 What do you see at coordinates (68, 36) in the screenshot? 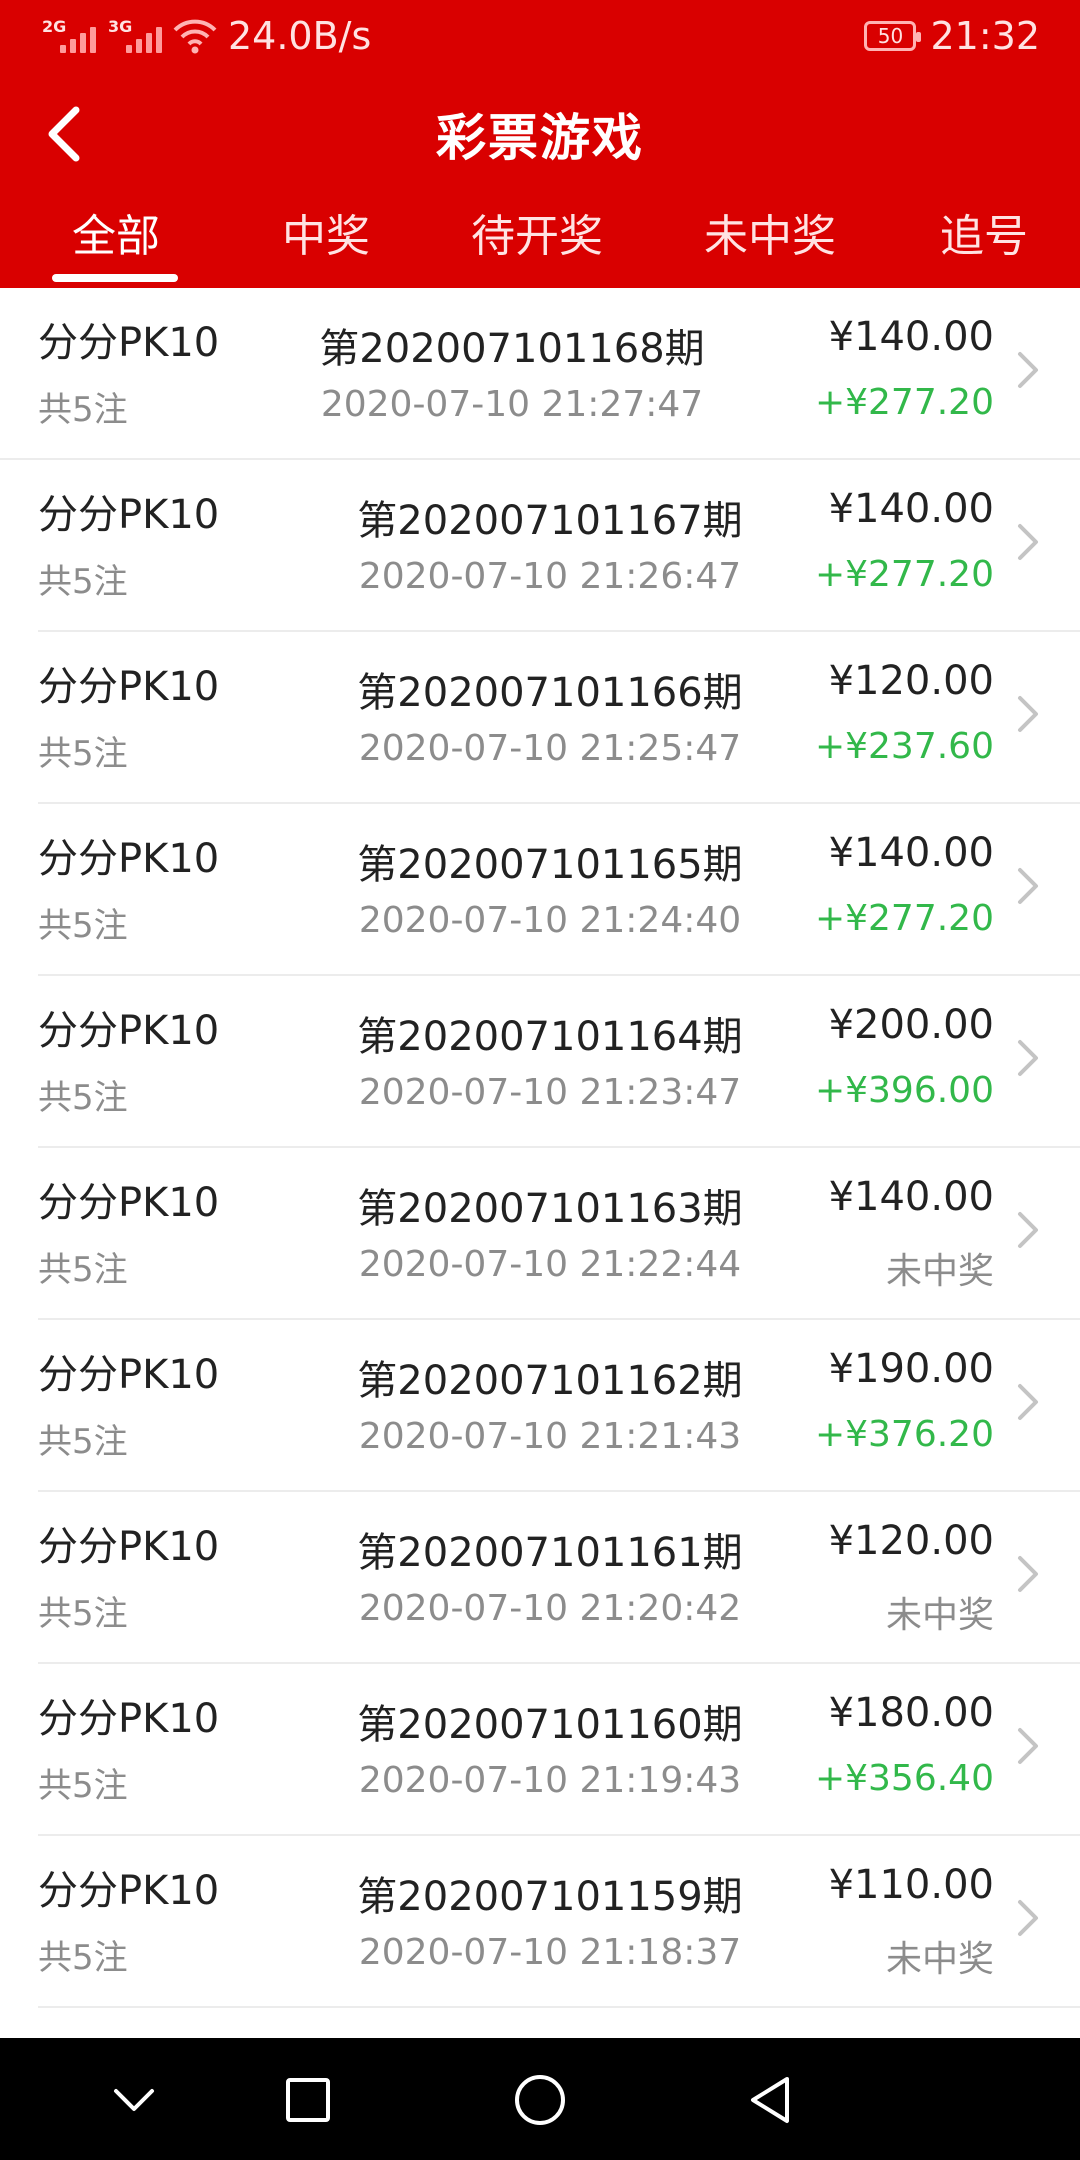
I see `signal-2g-icon: 2G` at bounding box center [68, 36].